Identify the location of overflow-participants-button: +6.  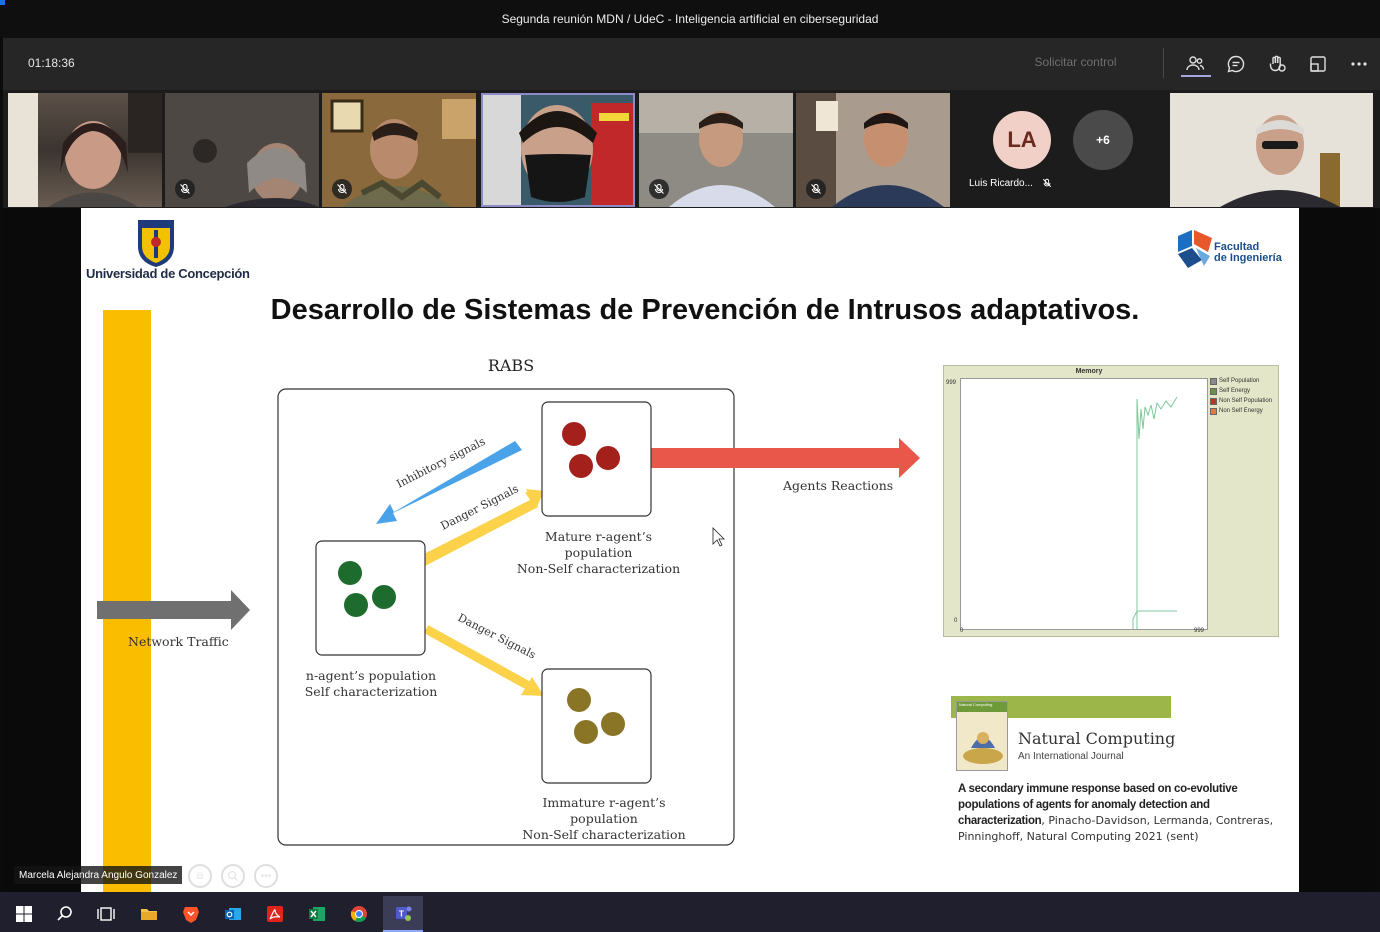
(1103, 140).